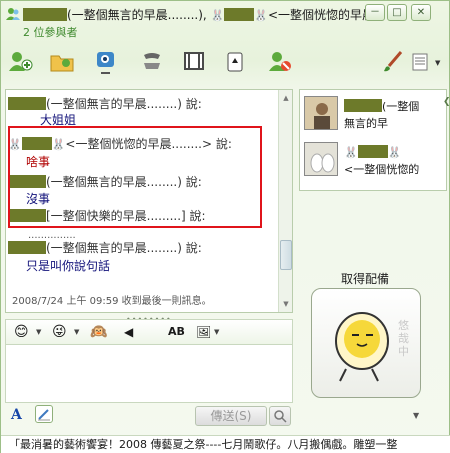 The image size is (450, 453). Describe the element at coordinates (38, 332) in the screenshot. I see `emoticon-dropdown-arrow: ▼` at that location.